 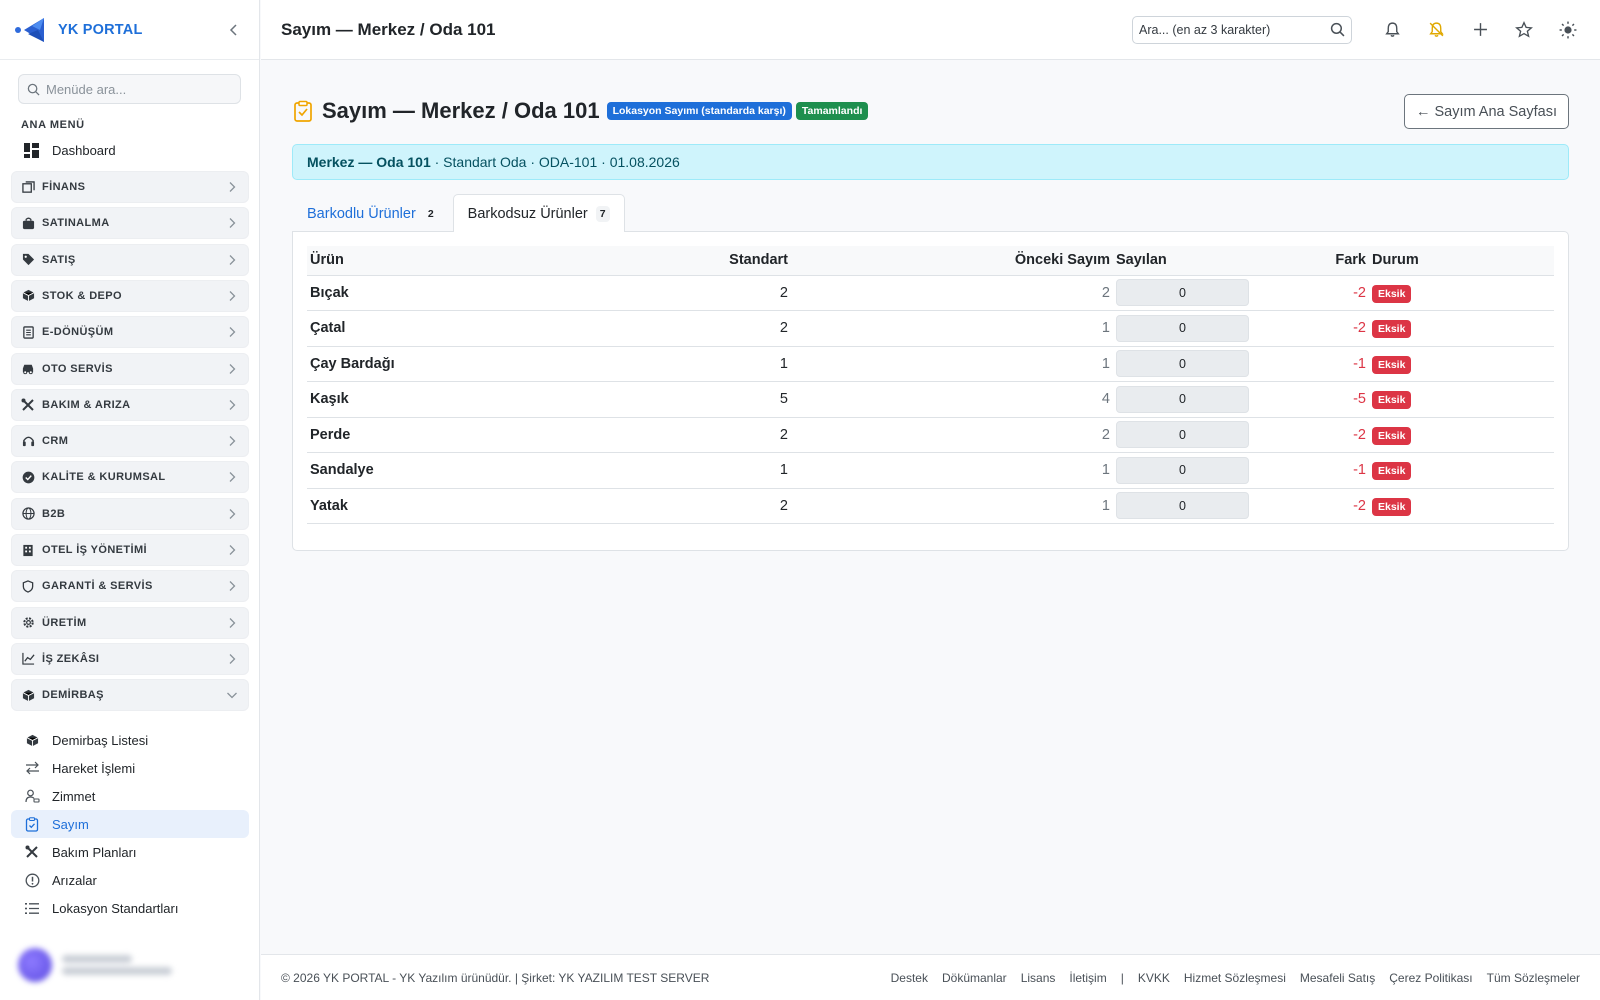 What do you see at coordinates (477, 435) in the screenshot?
I see `product-name: Perde` at bounding box center [477, 435].